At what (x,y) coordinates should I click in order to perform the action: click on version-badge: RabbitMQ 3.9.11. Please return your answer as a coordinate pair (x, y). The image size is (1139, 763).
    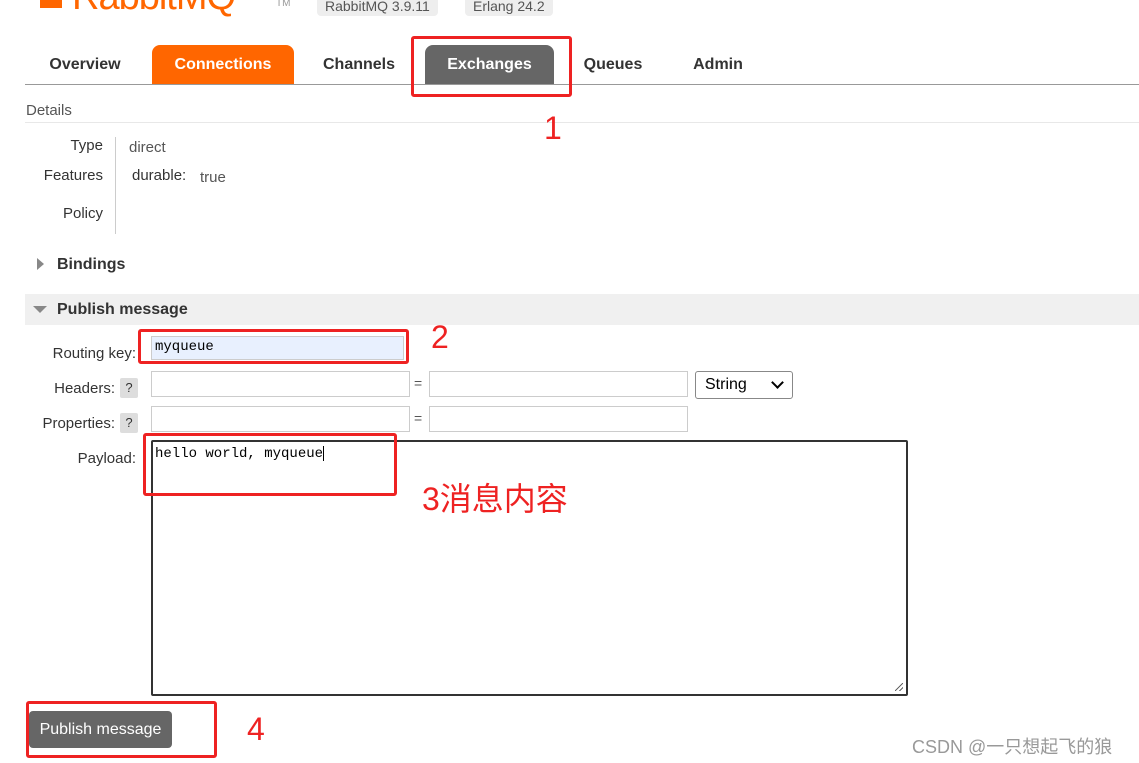
    Looking at the image, I should click on (377, 8).